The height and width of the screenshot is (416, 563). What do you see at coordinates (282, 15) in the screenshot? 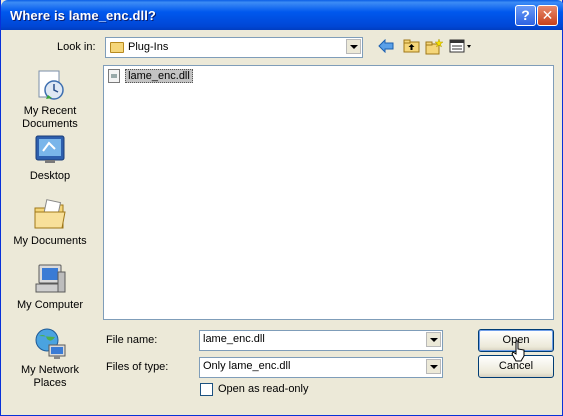
I see `title-bar: Where is lame_enc.dll? ? ✕` at bounding box center [282, 15].